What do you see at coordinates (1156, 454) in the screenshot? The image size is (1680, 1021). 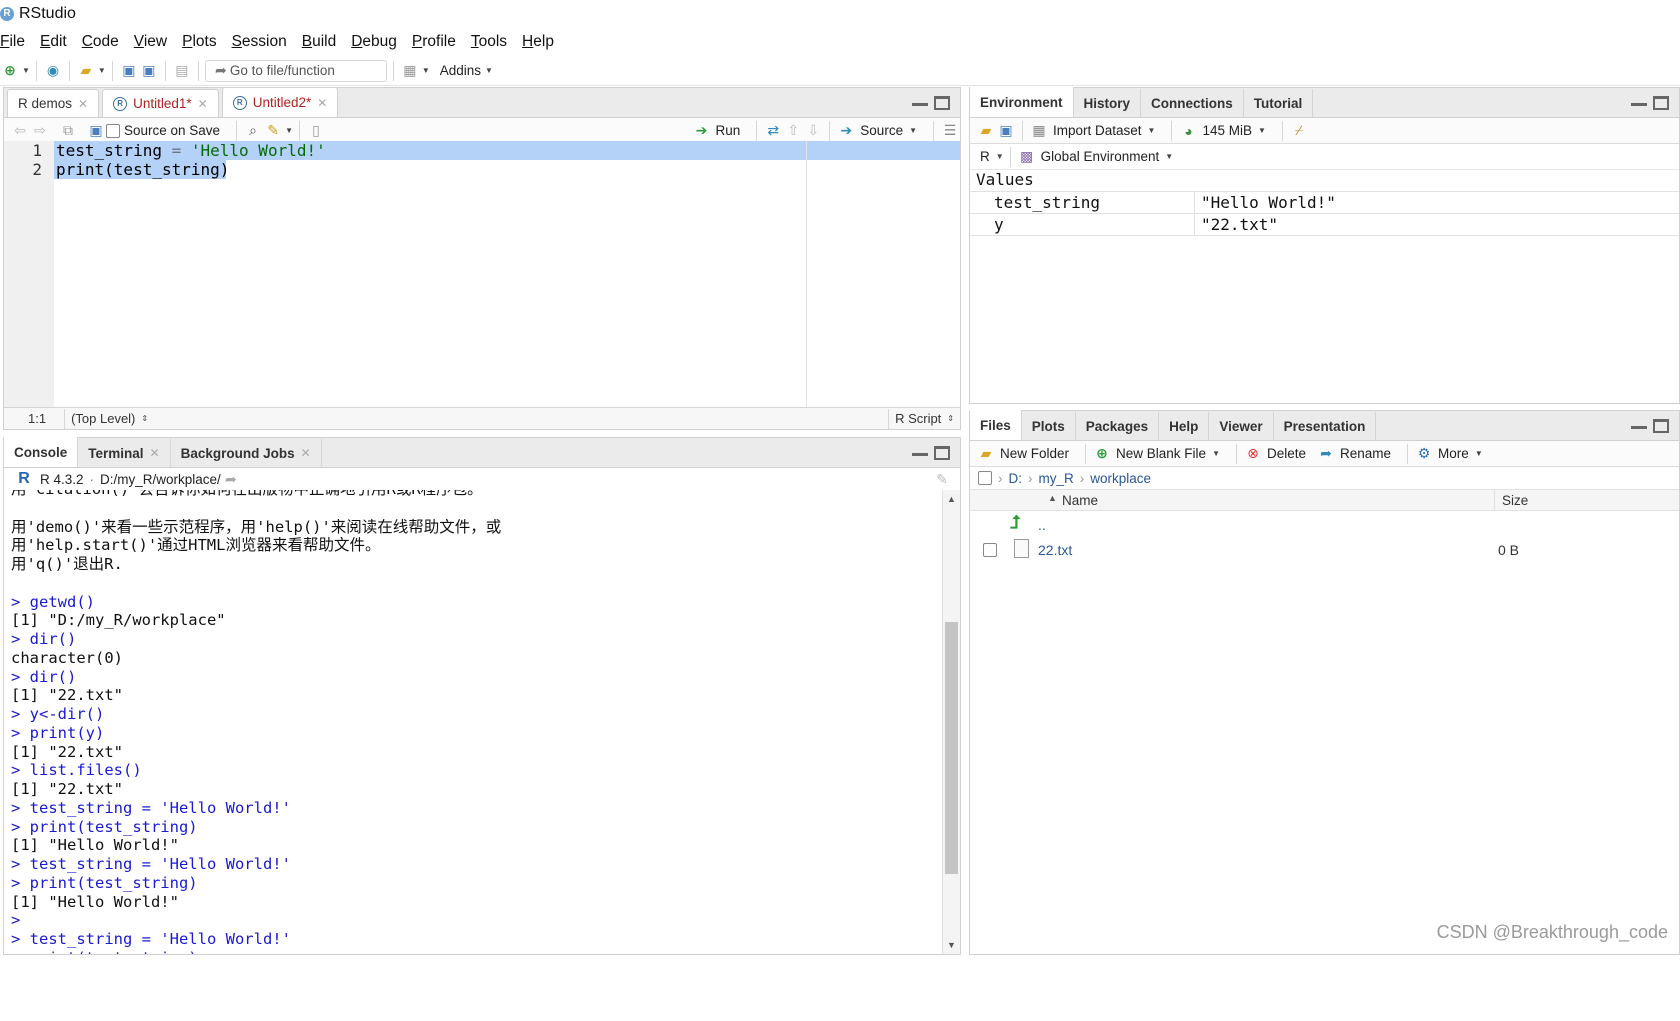 I see `new-blank-file-button: ⊕ New Blank File ▼` at bounding box center [1156, 454].